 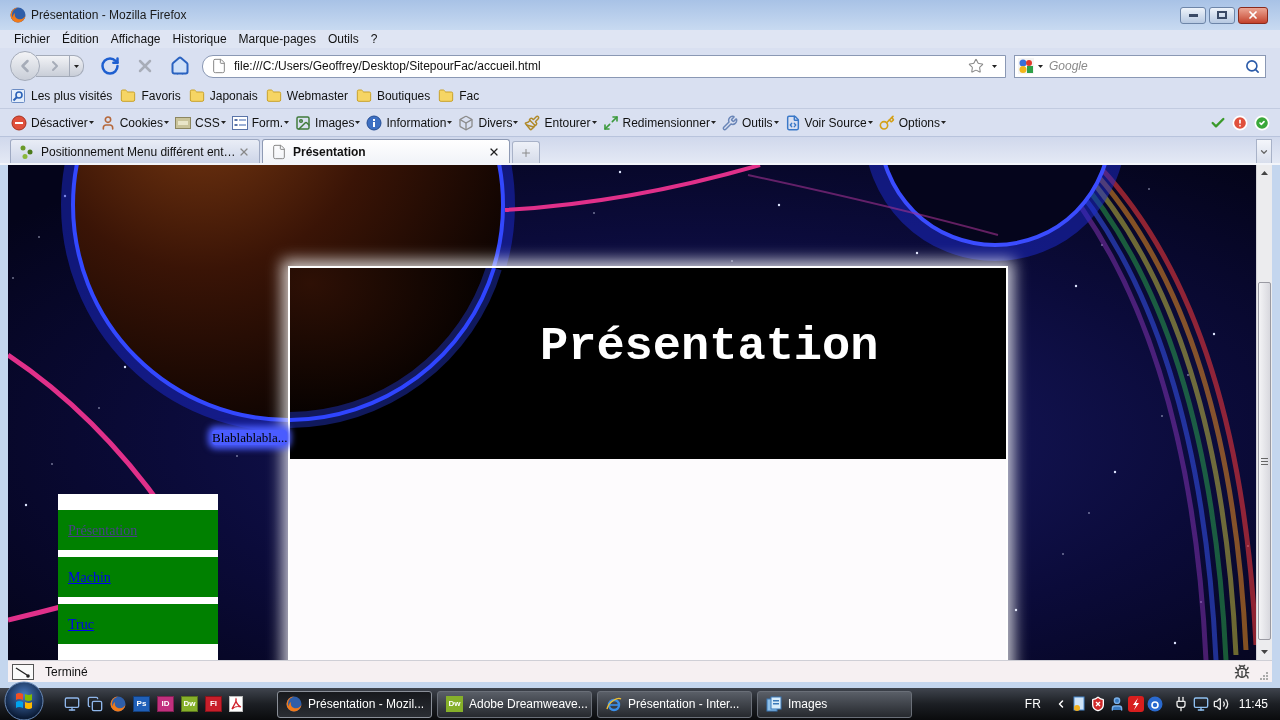 What do you see at coordinates (27, 151) in the screenshot?
I see `dots-icon` at bounding box center [27, 151].